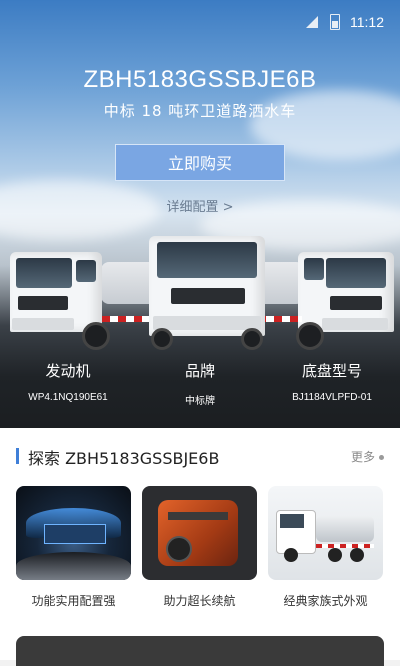 This screenshot has height=666, width=400. I want to click on spec-brand-value: 中标牌, so click(200, 401).